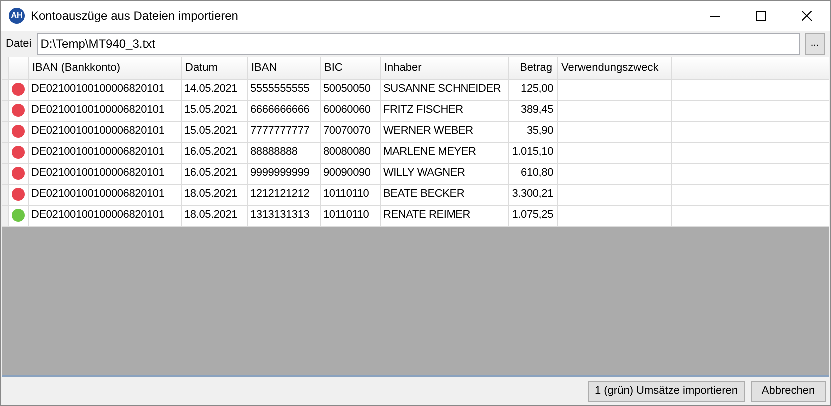 The width and height of the screenshot is (831, 406). I want to click on table-cell: 80080080, so click(347, 152).